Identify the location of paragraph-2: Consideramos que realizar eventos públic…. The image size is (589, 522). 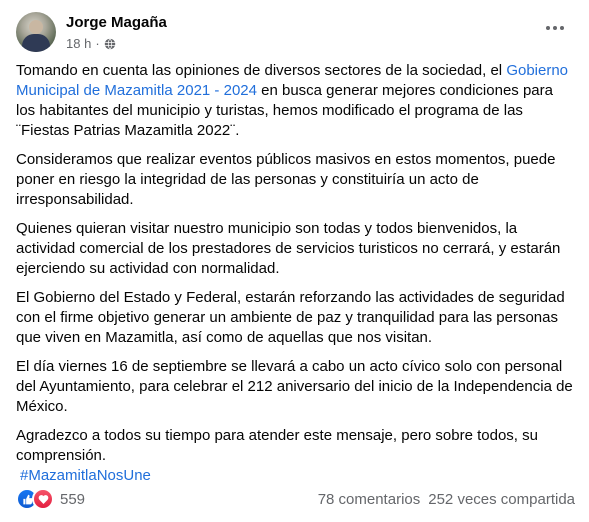
(286, 179).